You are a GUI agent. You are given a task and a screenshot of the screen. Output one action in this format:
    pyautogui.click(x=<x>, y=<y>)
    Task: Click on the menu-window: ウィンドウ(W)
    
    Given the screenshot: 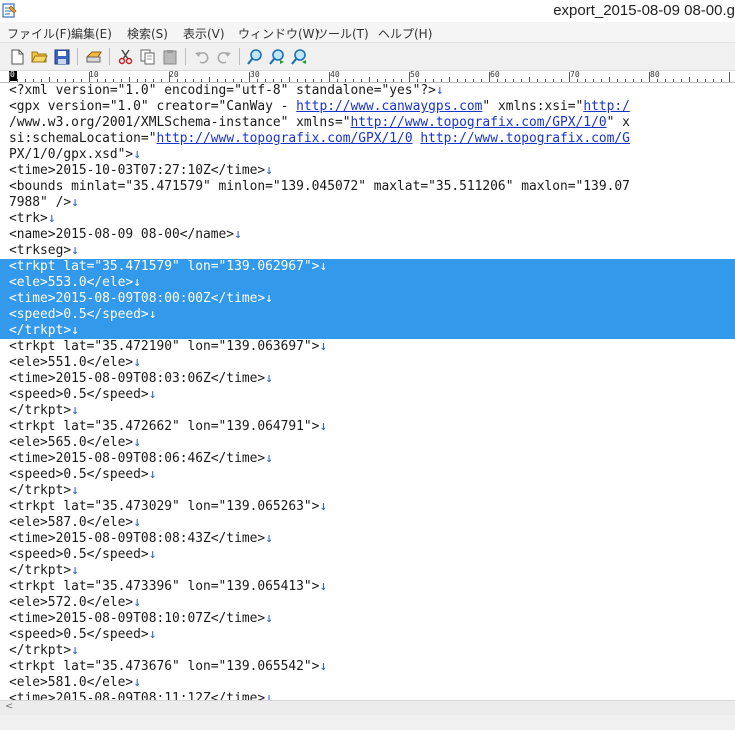 What is the action you would take?
    pyautogui.click(x=278, y=33)
    